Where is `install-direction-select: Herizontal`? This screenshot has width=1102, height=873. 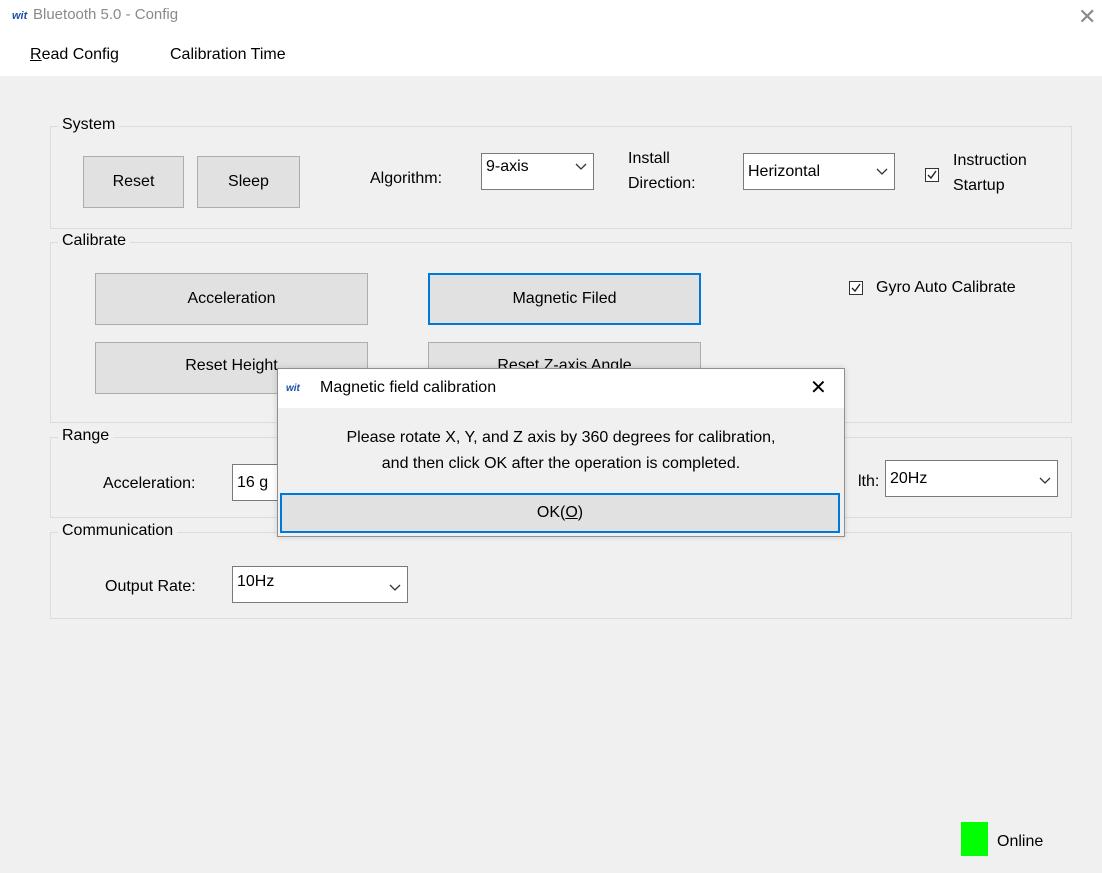
install-direction-select: Herizontal is located at coordinates (819, 171).